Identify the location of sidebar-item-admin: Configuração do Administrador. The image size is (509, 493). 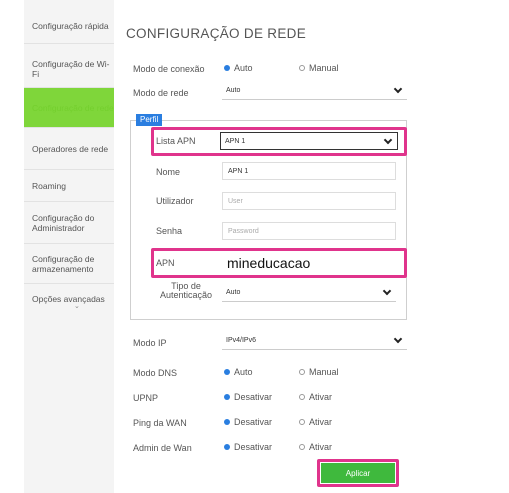
(69, 223).